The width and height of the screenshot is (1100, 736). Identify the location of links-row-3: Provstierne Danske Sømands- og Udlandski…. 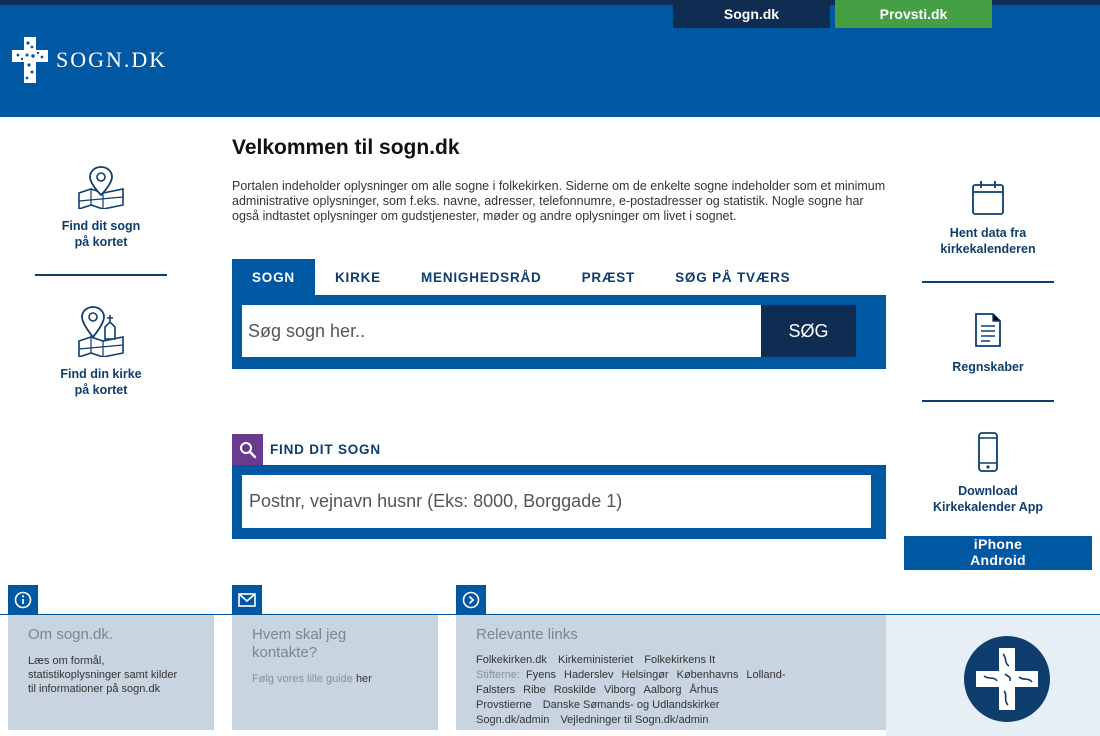
(666, 705).